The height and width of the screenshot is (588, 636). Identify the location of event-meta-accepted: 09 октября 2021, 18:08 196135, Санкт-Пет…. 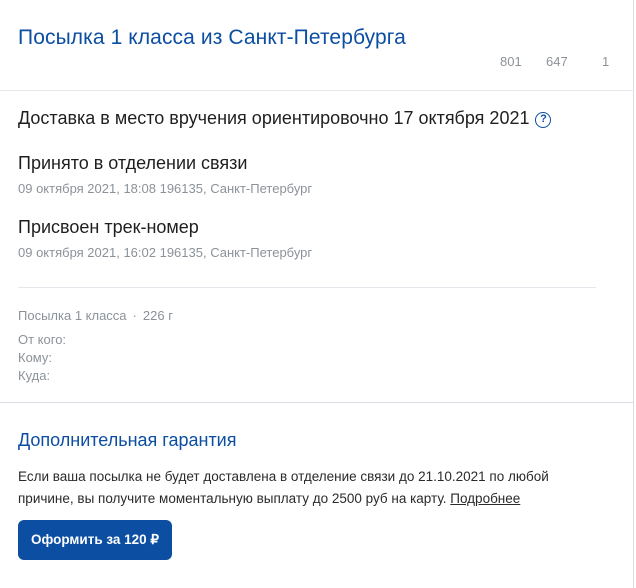
(165, 188).